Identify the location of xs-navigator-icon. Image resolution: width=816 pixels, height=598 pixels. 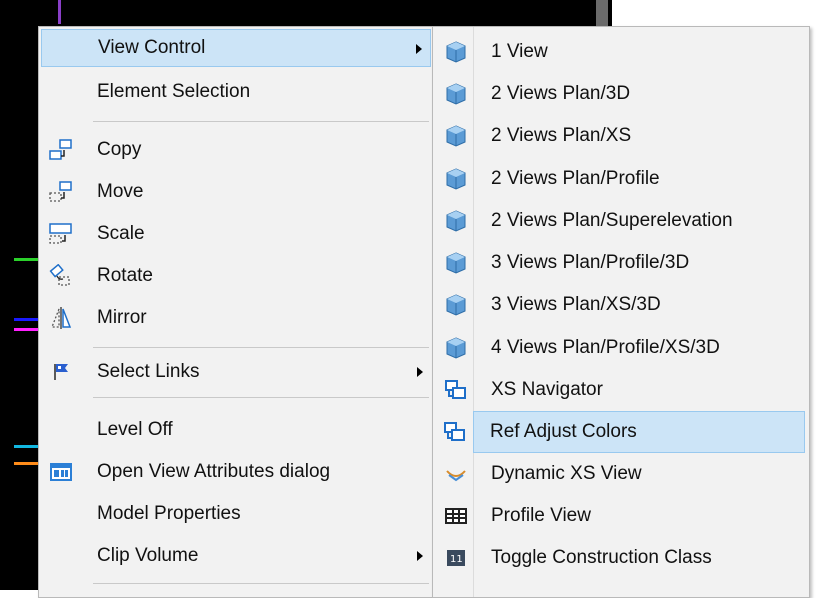
(456, 390).